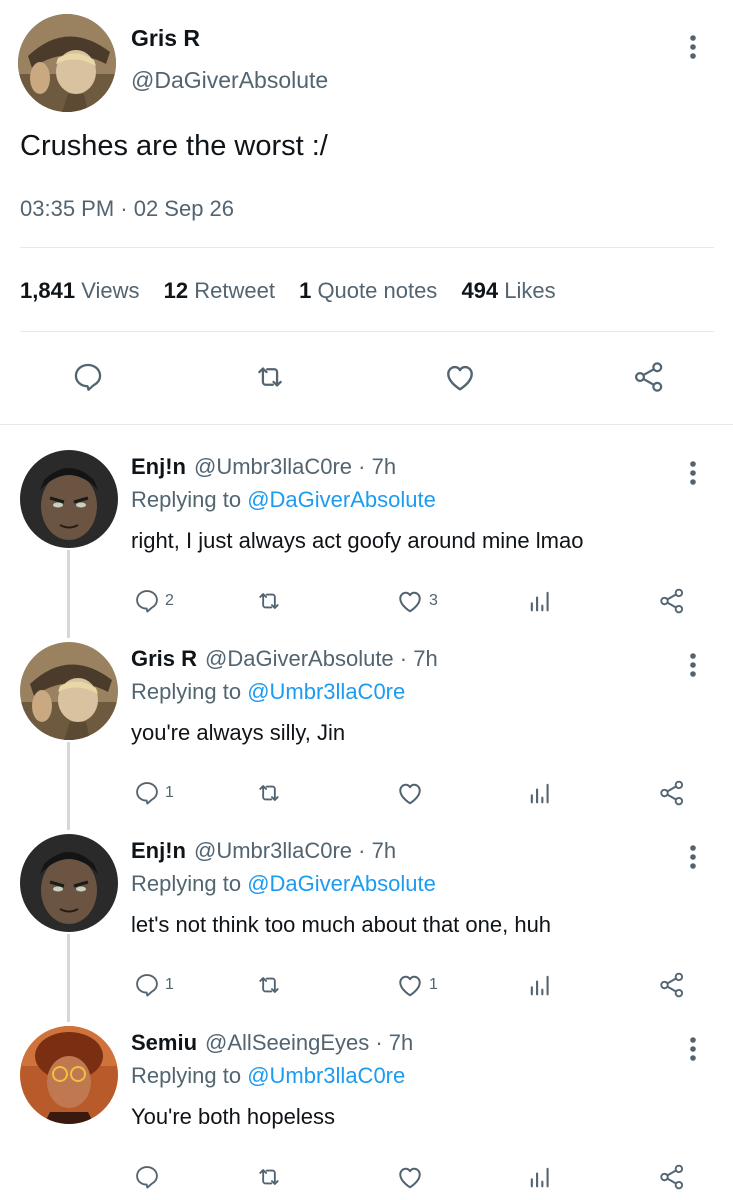 Image resolution: width=733 pixels, height=1200 pixels. I want to click on reply-button, so click(149, 1177).